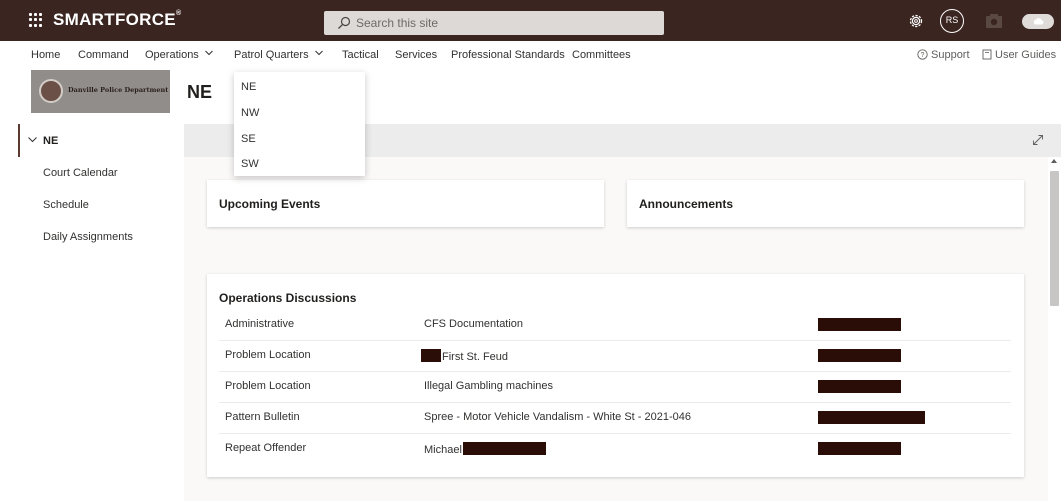 This screenshot has height=501, width=1061. Describe the element at coordinates (615, 356) in the screenshot. I see `discussion-row: Problem Location First St. Feud` at that location.